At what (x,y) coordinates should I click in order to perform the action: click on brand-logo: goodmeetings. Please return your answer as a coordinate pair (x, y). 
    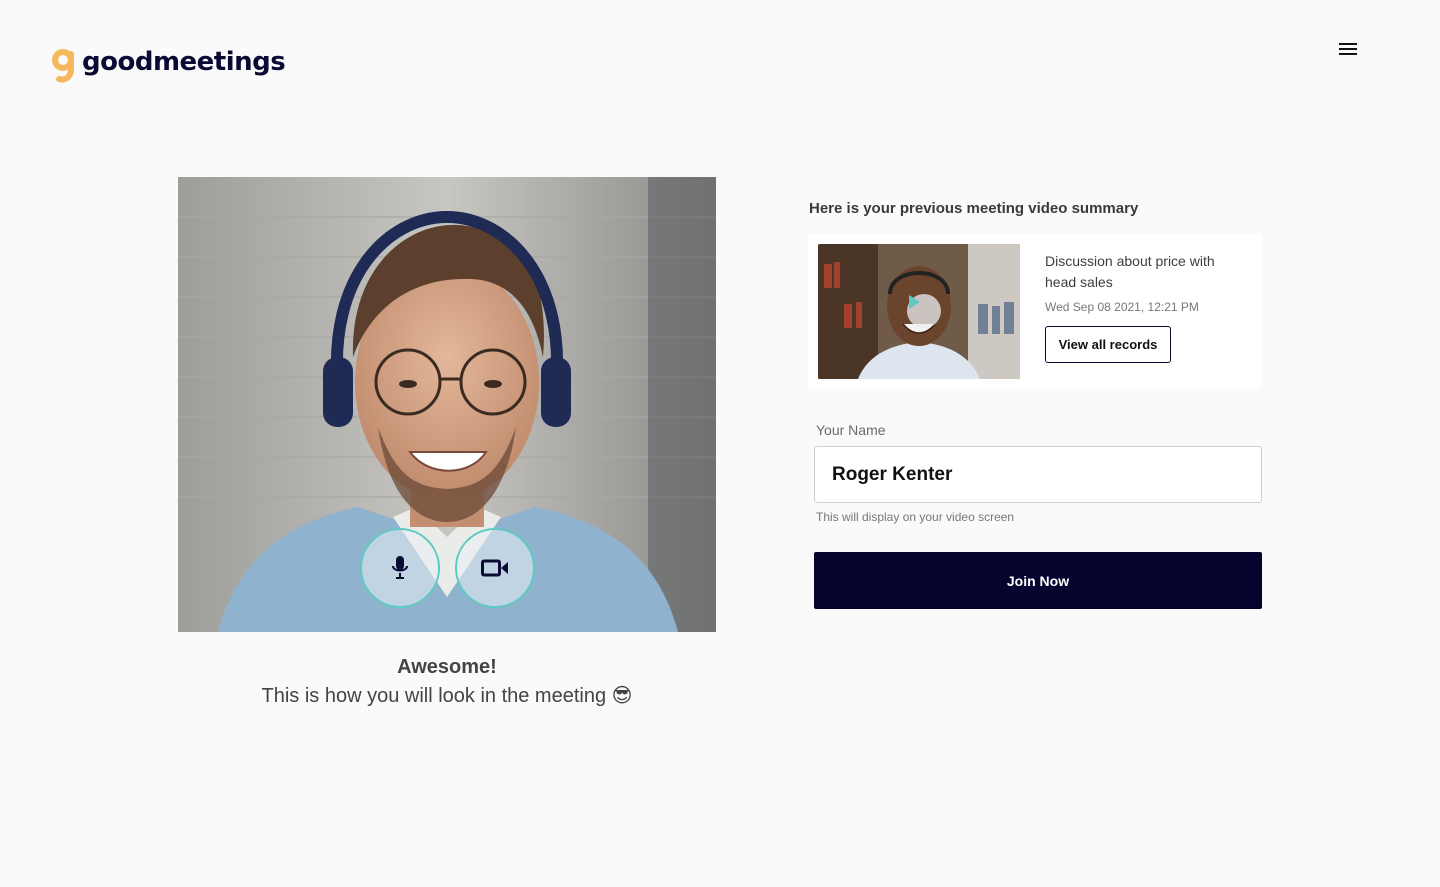
    Looking at the image, I should click on (168, 63).